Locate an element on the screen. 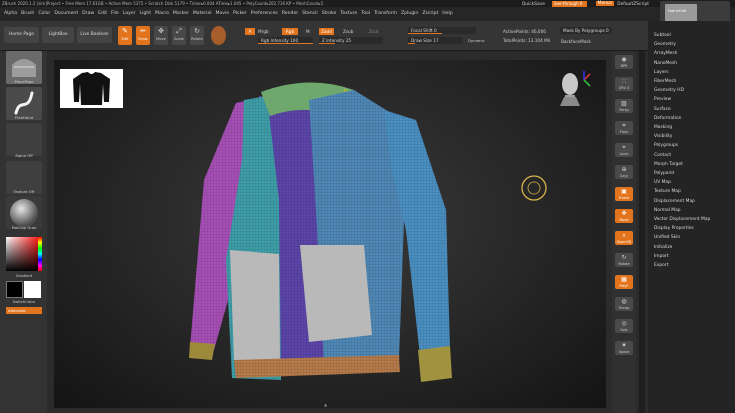  subpalette-item-subtool: Subtool is located at coordinates (662, 35).